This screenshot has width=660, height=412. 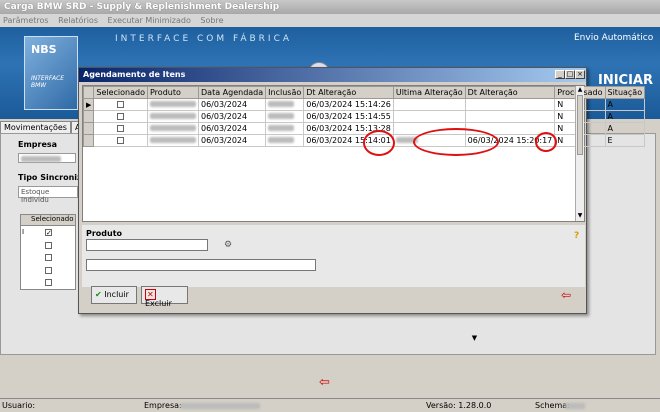 I want to click on produto-description-input, so click(x=201, y=265).